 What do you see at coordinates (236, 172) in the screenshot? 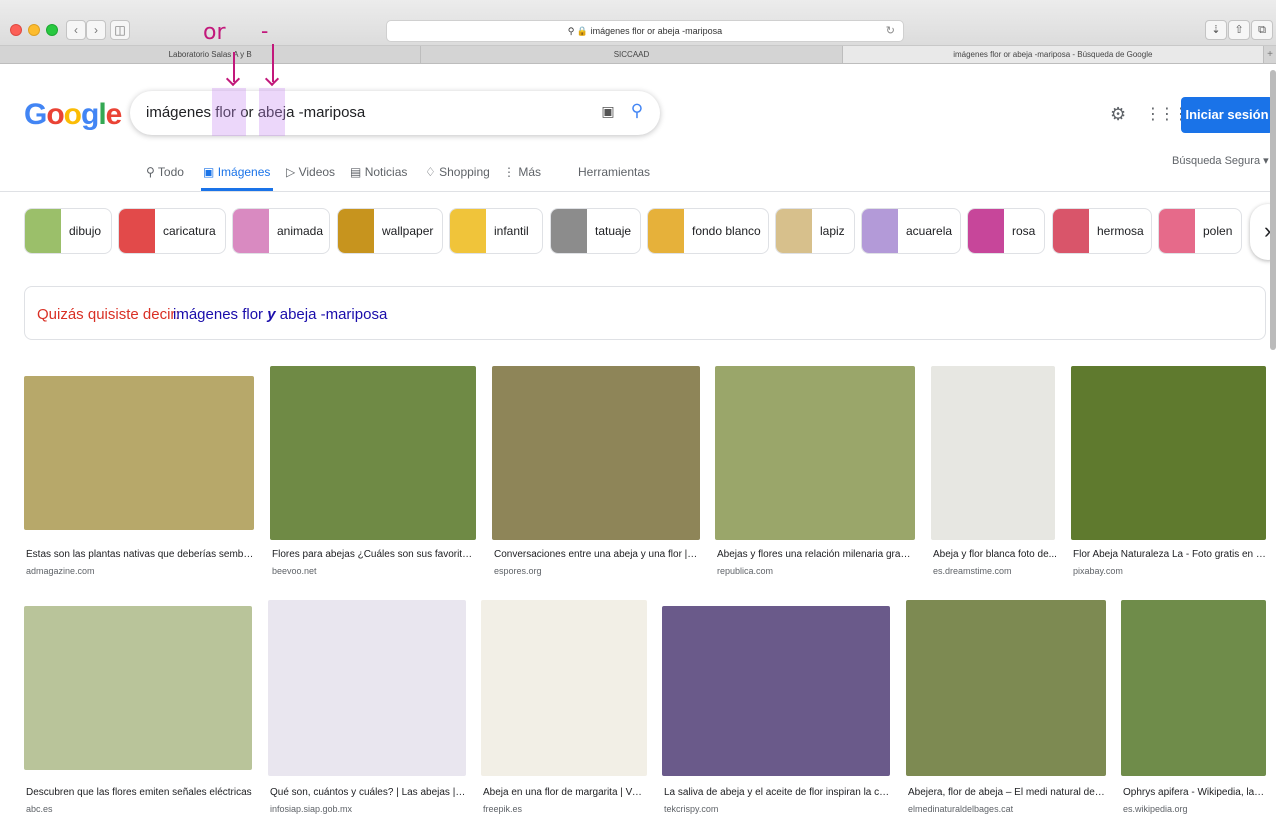
I see `tab-imagenes: ▣ Imágenes` at bounding box center [236, 172].